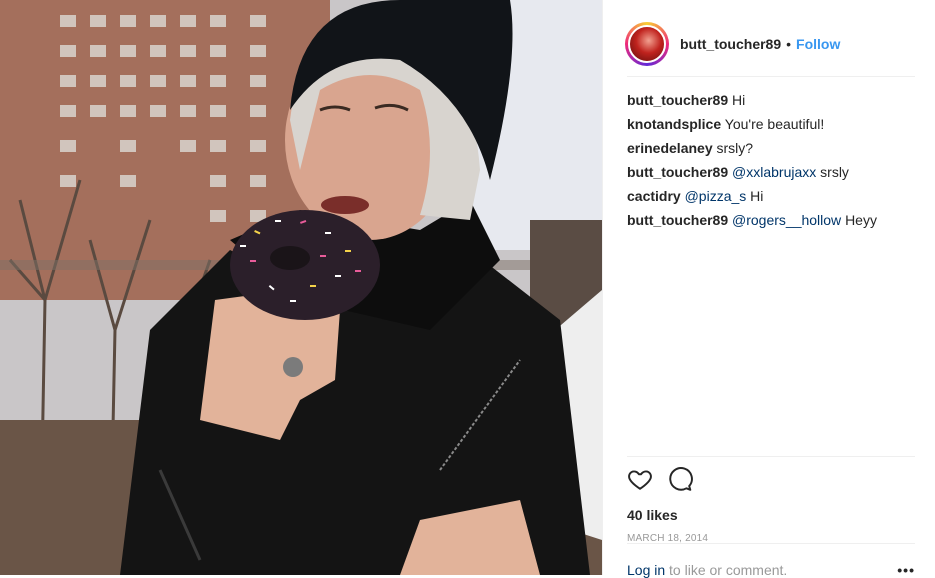 This screenshot has height=578, width=935. Describe the element at coordinates (680, 479) in the screenshot. I see `comment-icon` at that location.